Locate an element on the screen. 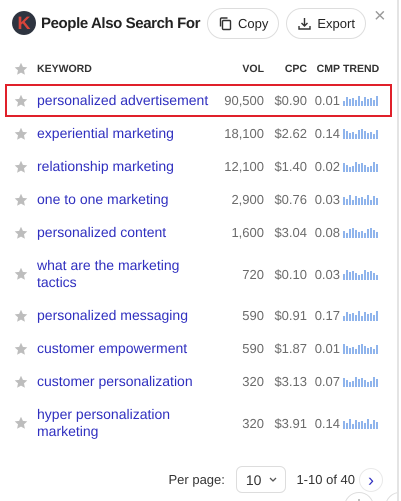 The height and width of the screenshot is (501, 401). table-row: experiential marketing 18,100 $2.62 0.14 is located at coordinates (198, 133).